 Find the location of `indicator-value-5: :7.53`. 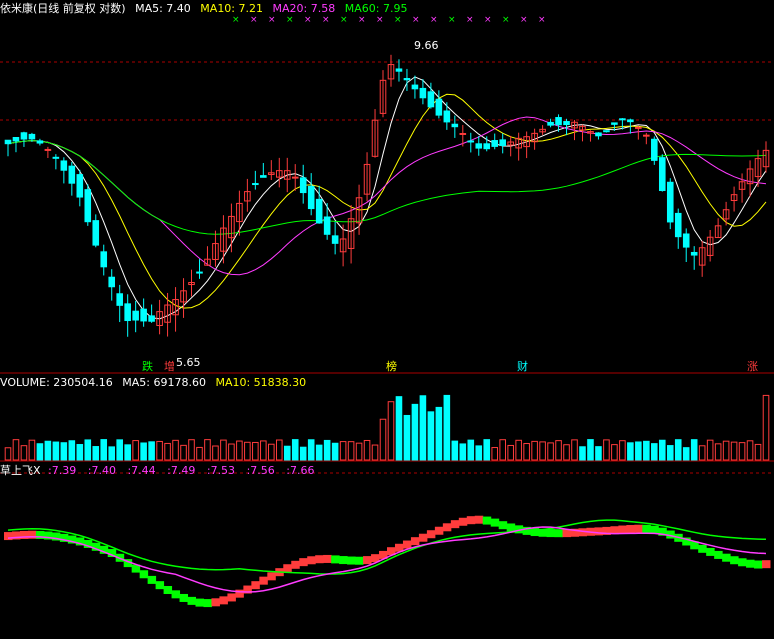

indicator-value-5: :7.53 is located at coordinates (221, 470).